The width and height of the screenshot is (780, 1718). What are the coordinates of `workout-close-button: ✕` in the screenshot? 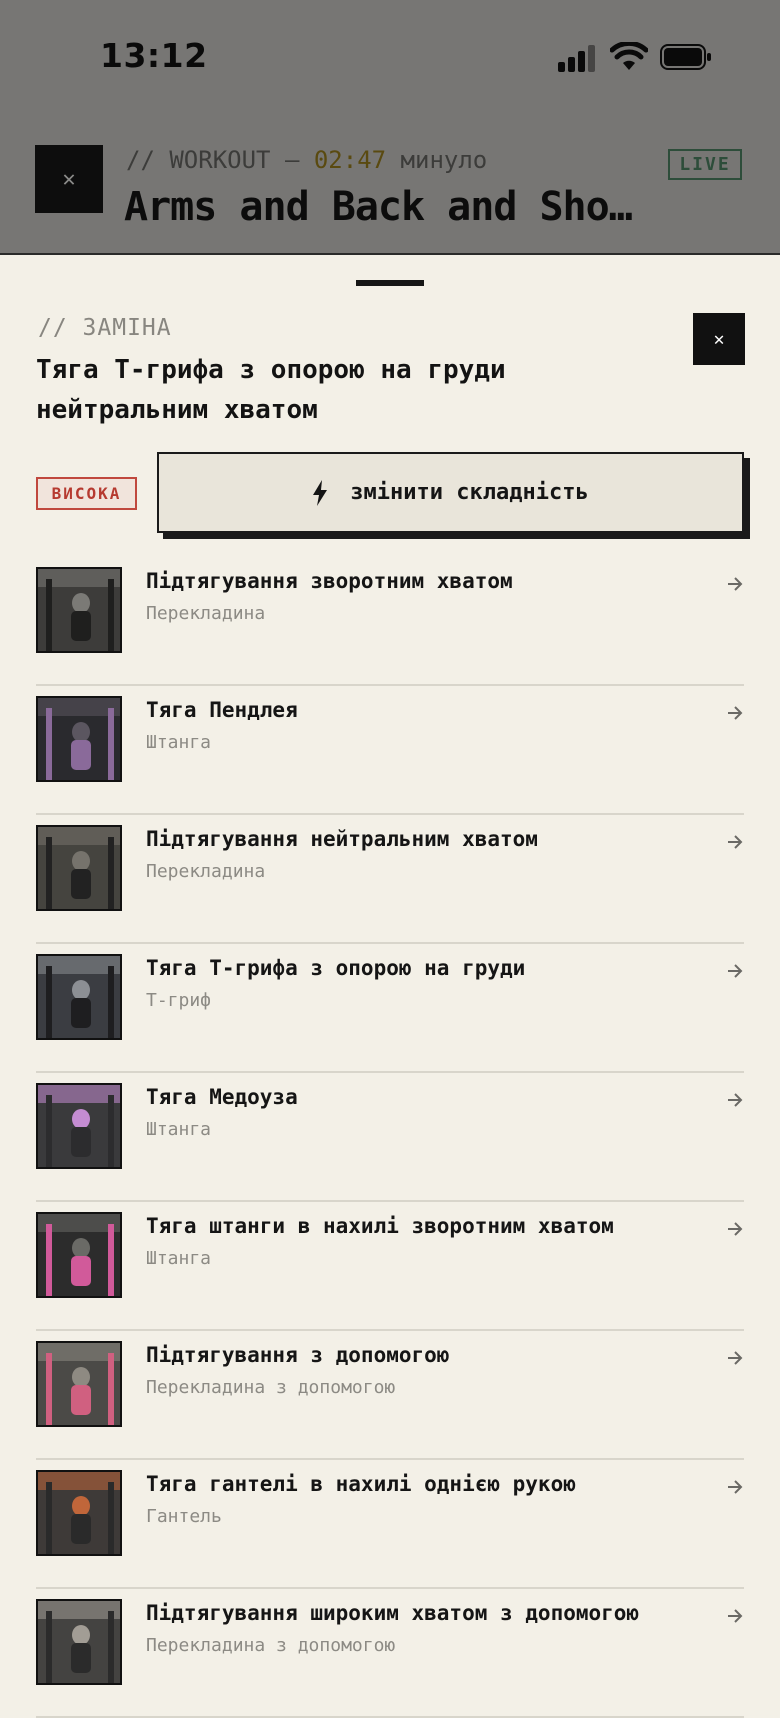 It's located at (69, 179).